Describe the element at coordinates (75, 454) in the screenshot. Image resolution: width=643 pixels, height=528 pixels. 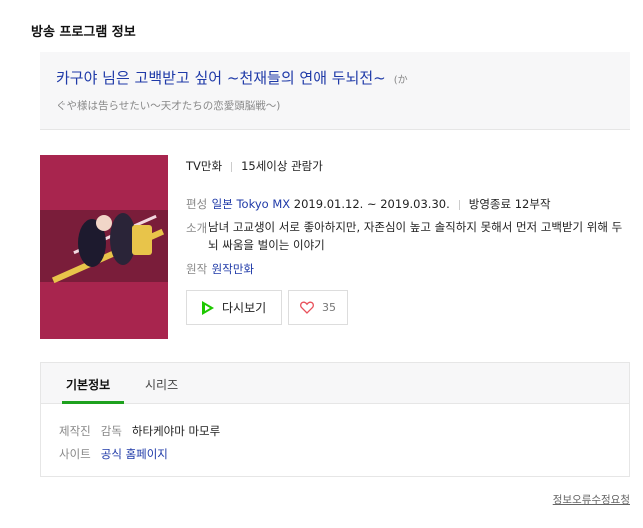
I see `site-label: 사이트` at that location.